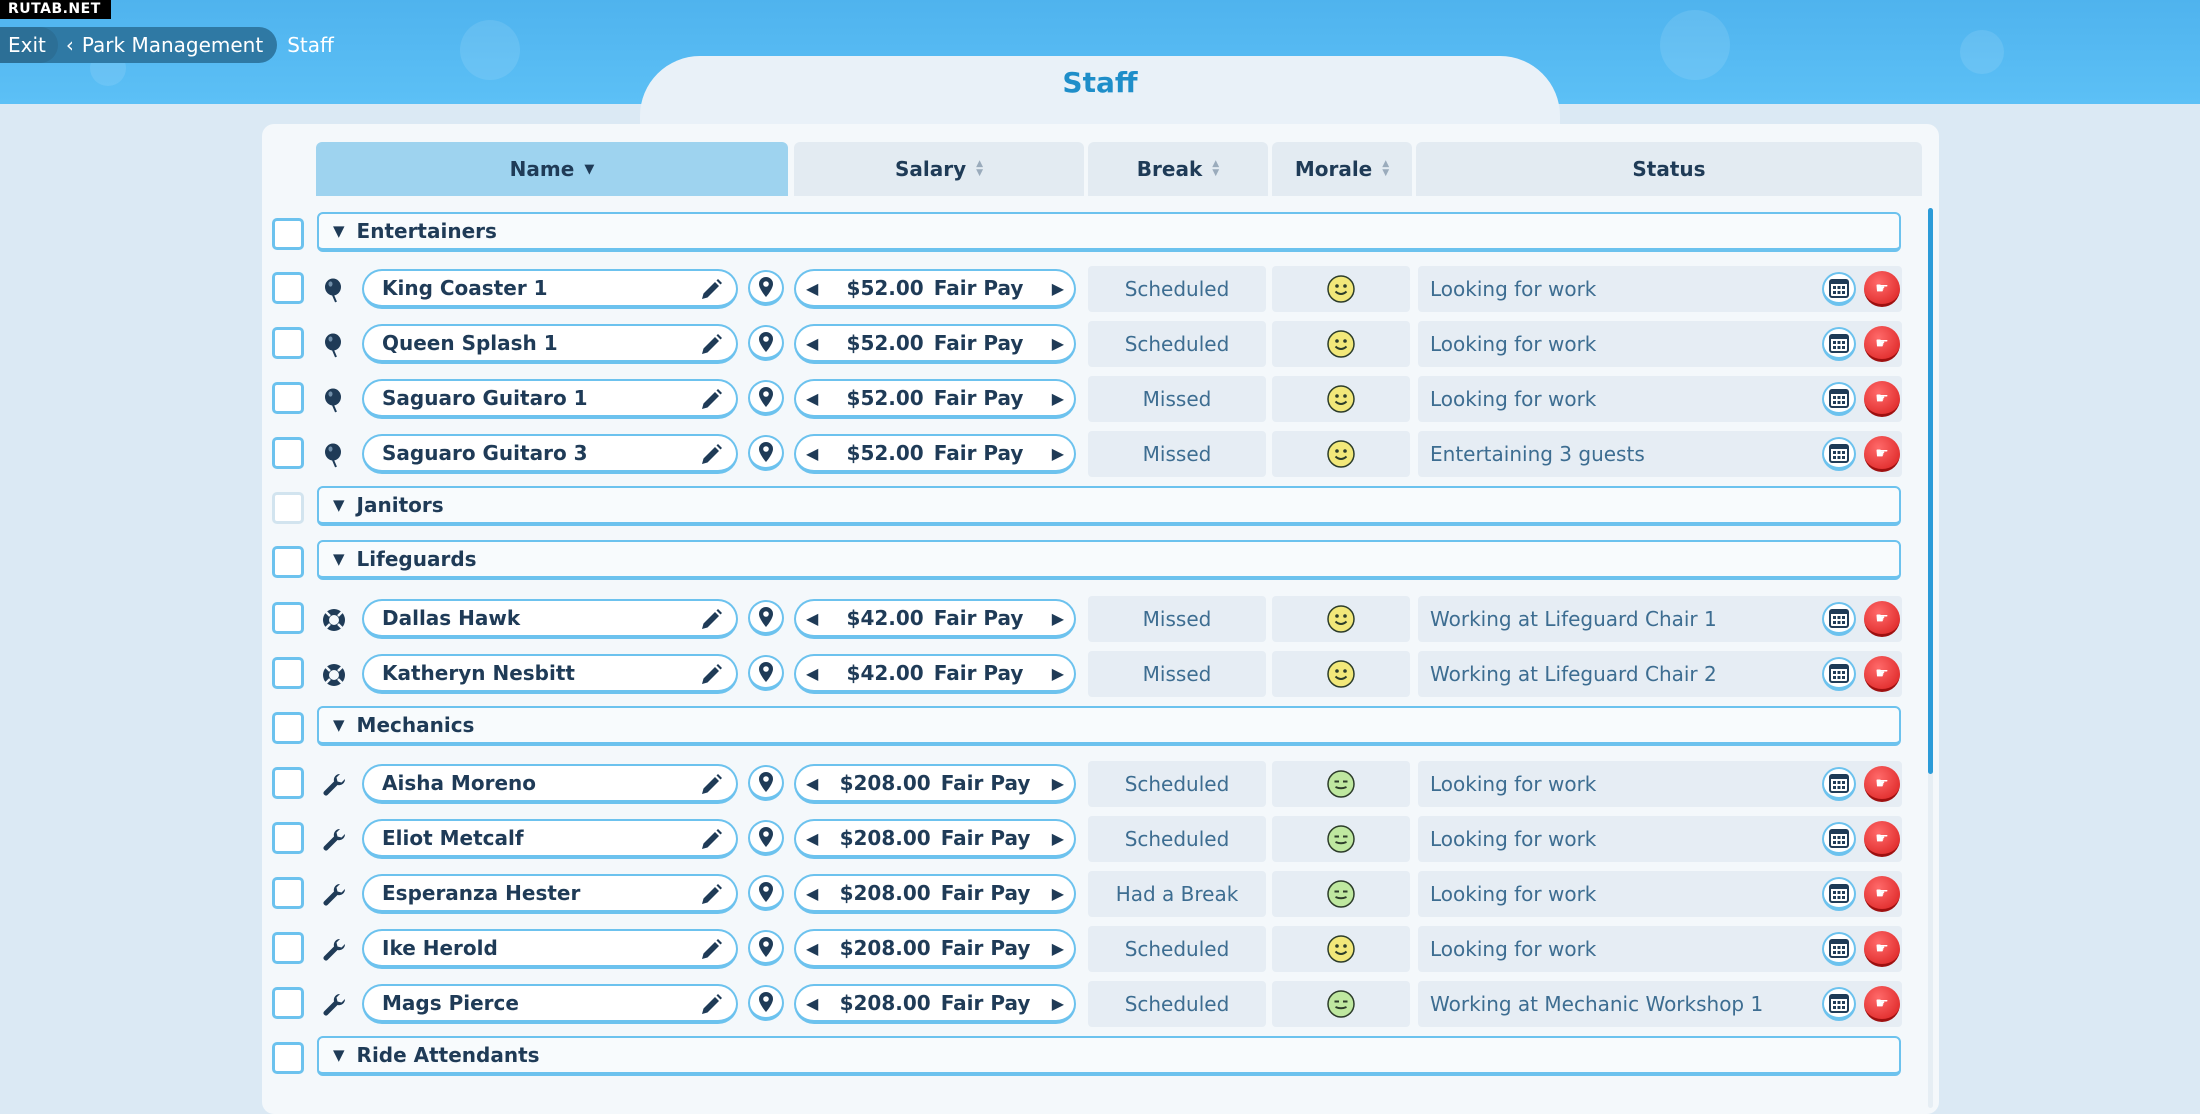 The height and width of the screenshot is (1114, 2200). I want to click on group-mechanics: ▼ Mechanics, so click(1109, 726).